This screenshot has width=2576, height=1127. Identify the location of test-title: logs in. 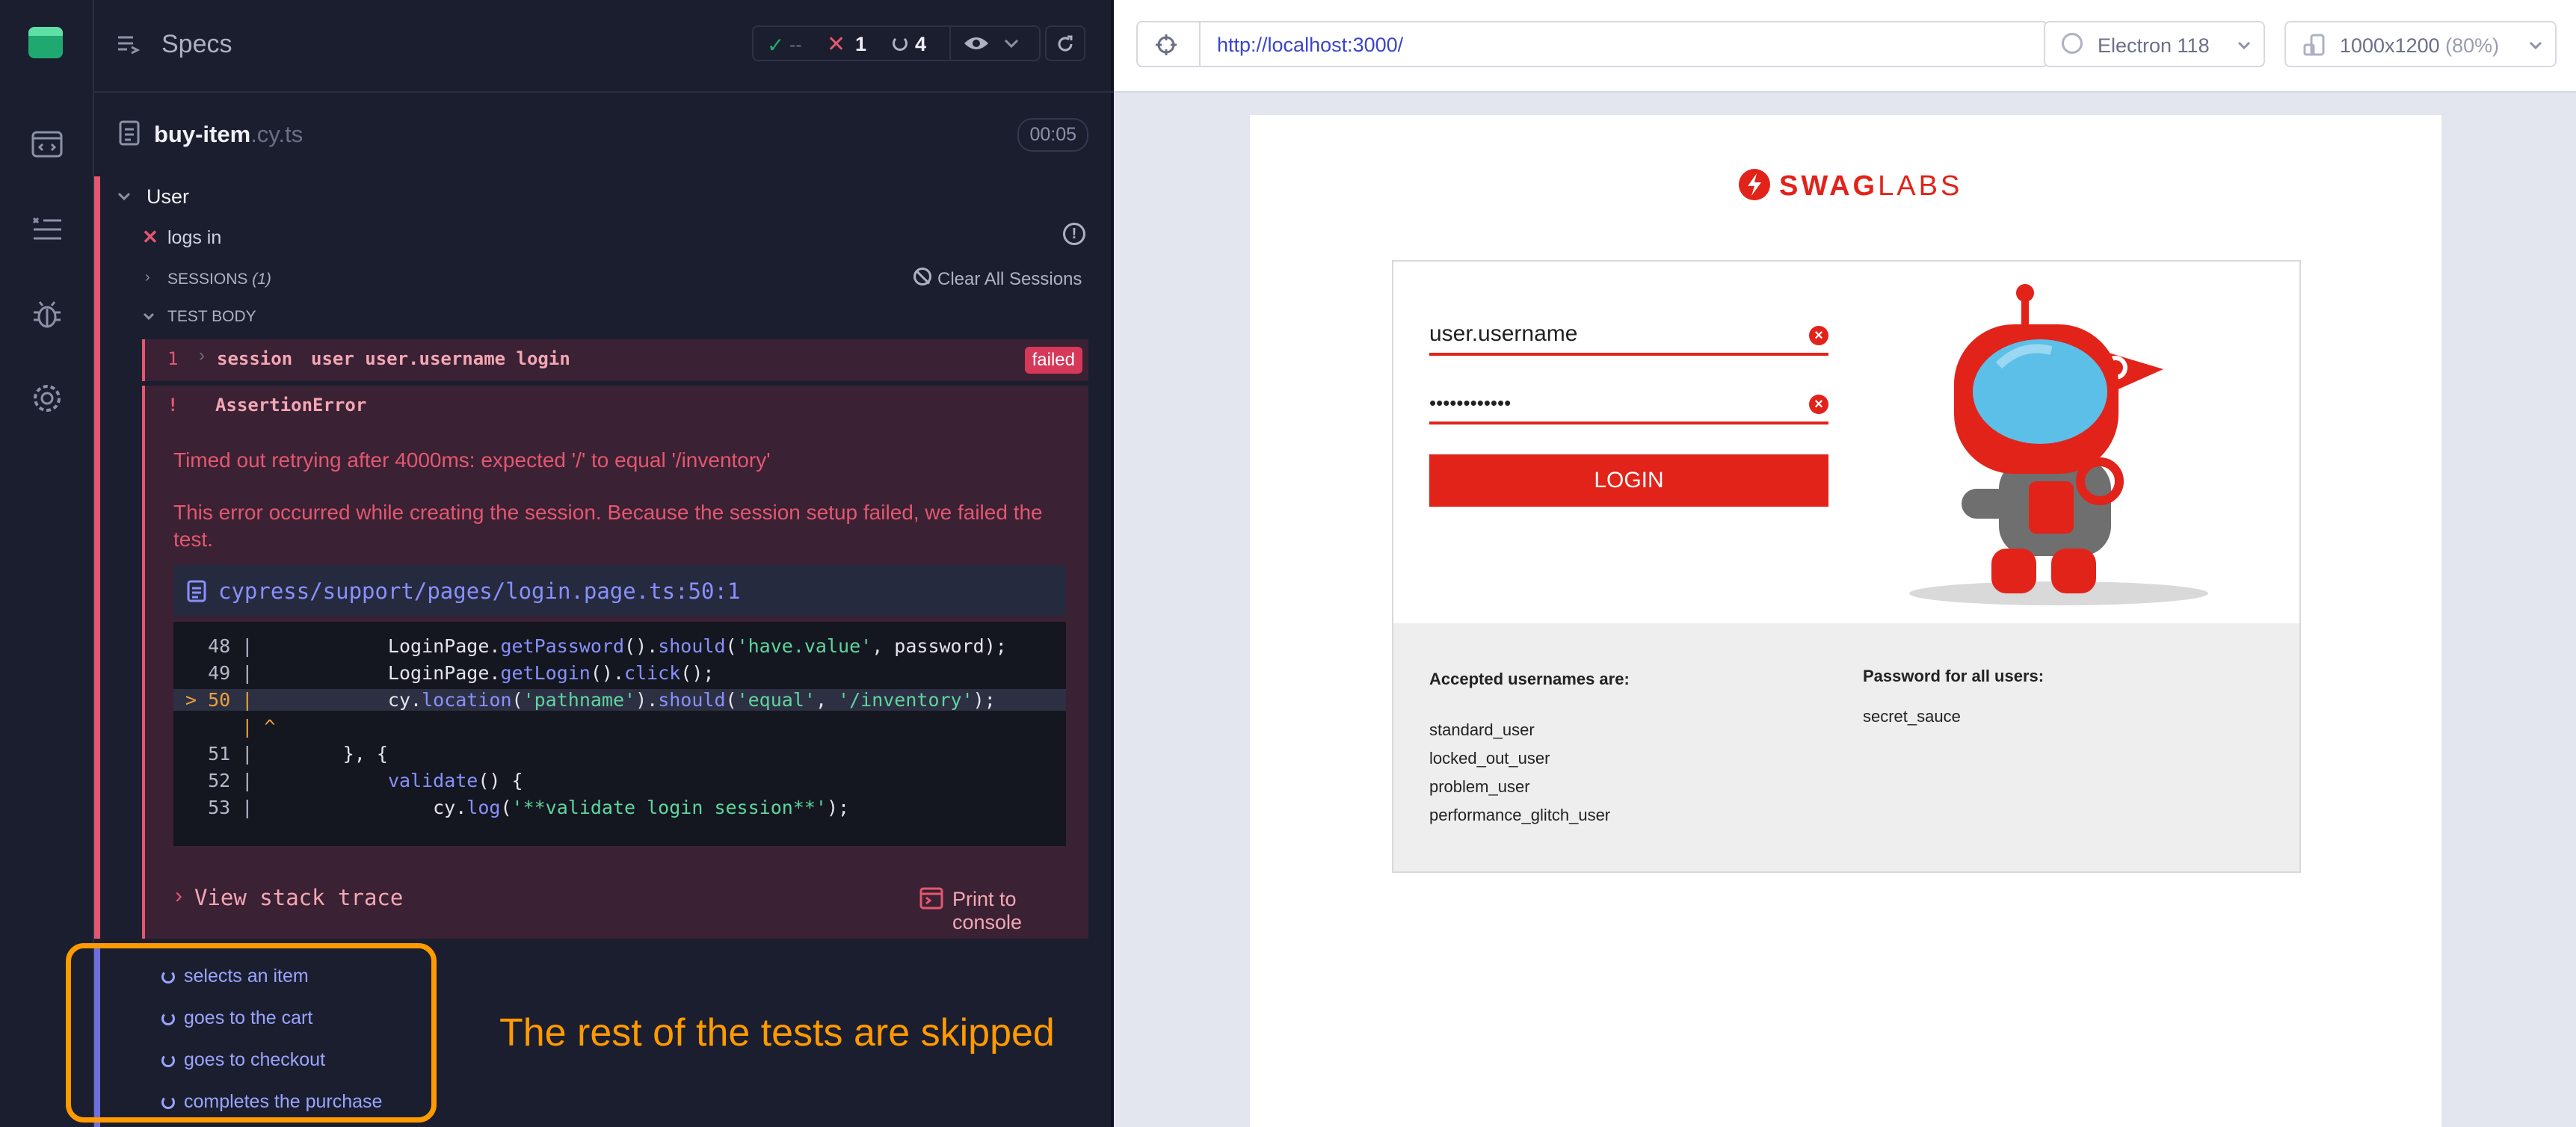
(194, 238).